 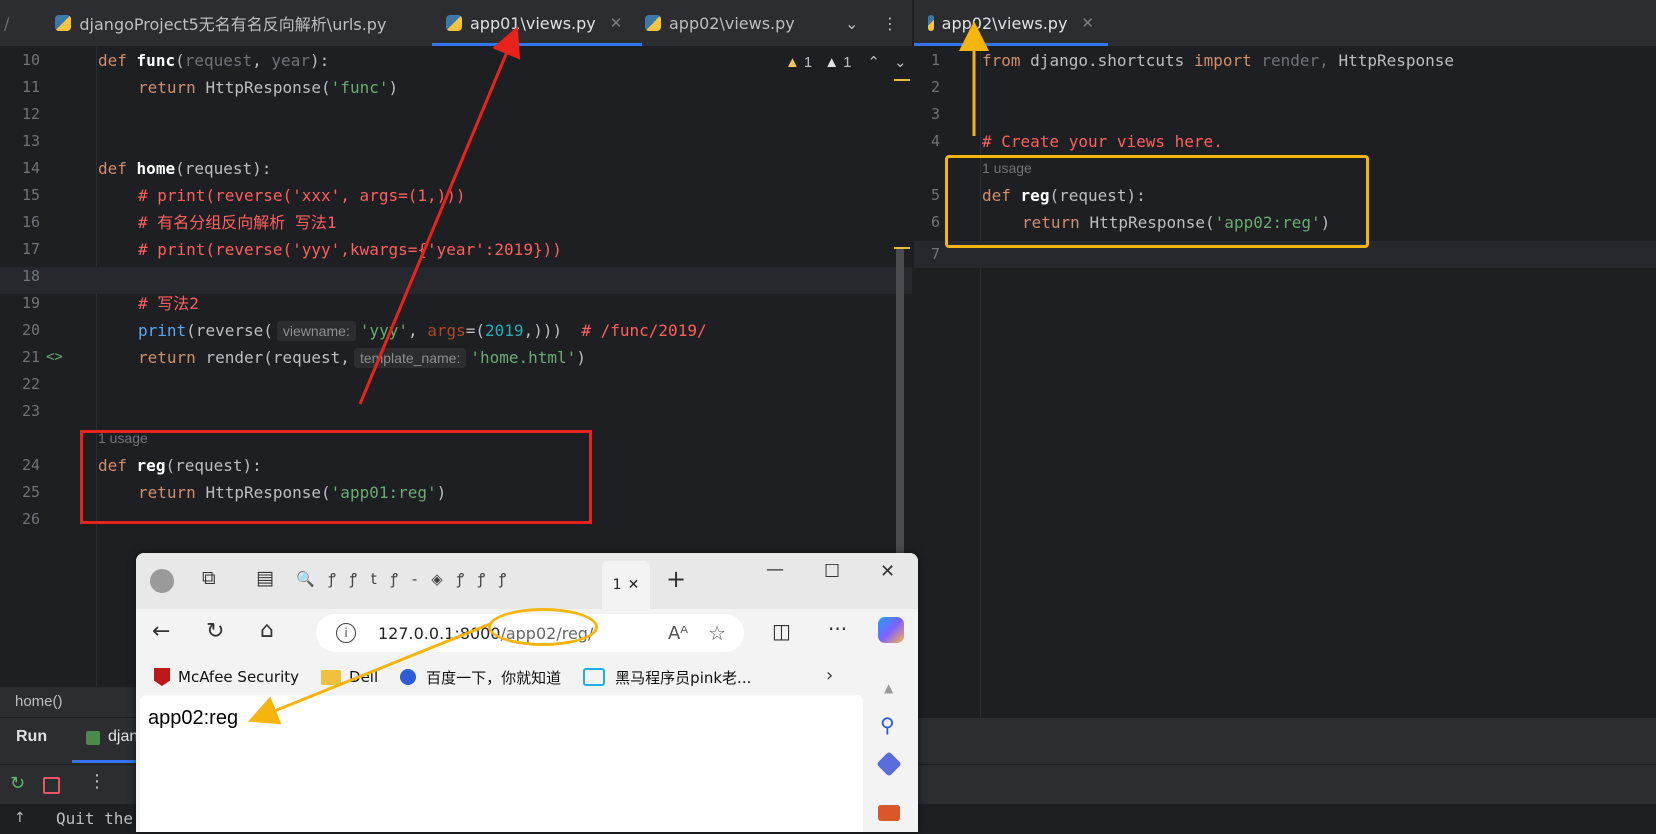 I want to click on split-screen-icon: ◫, so click(x=781, y=631).